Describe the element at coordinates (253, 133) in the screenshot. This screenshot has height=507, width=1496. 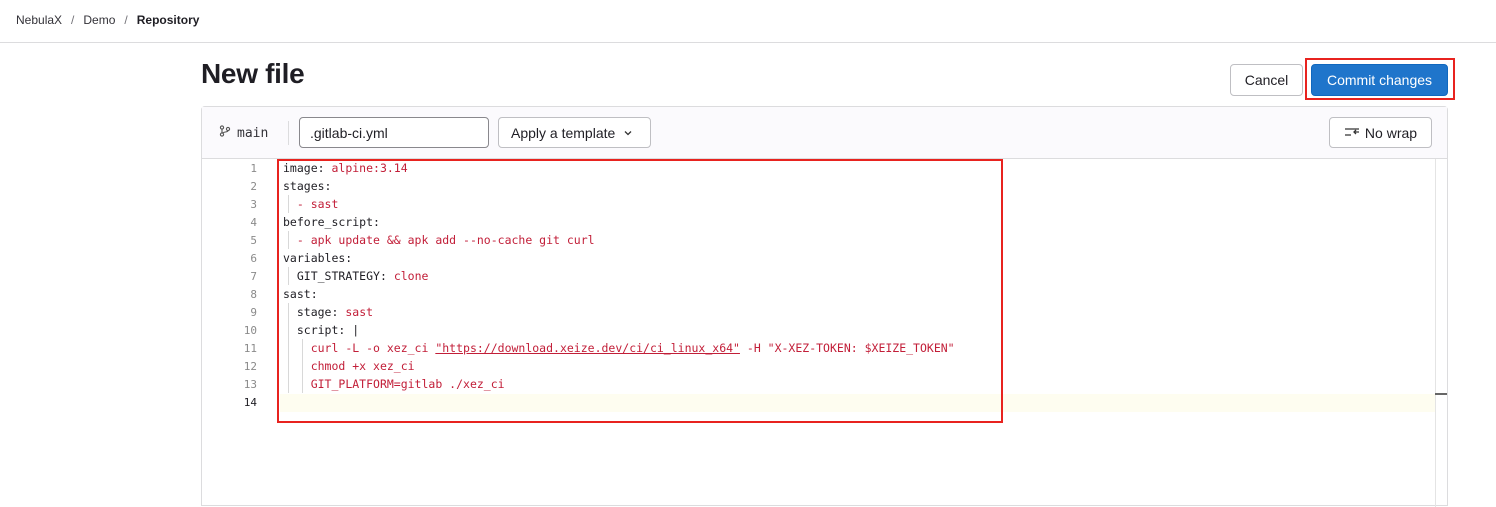
I see `branch-name: main` at that location.